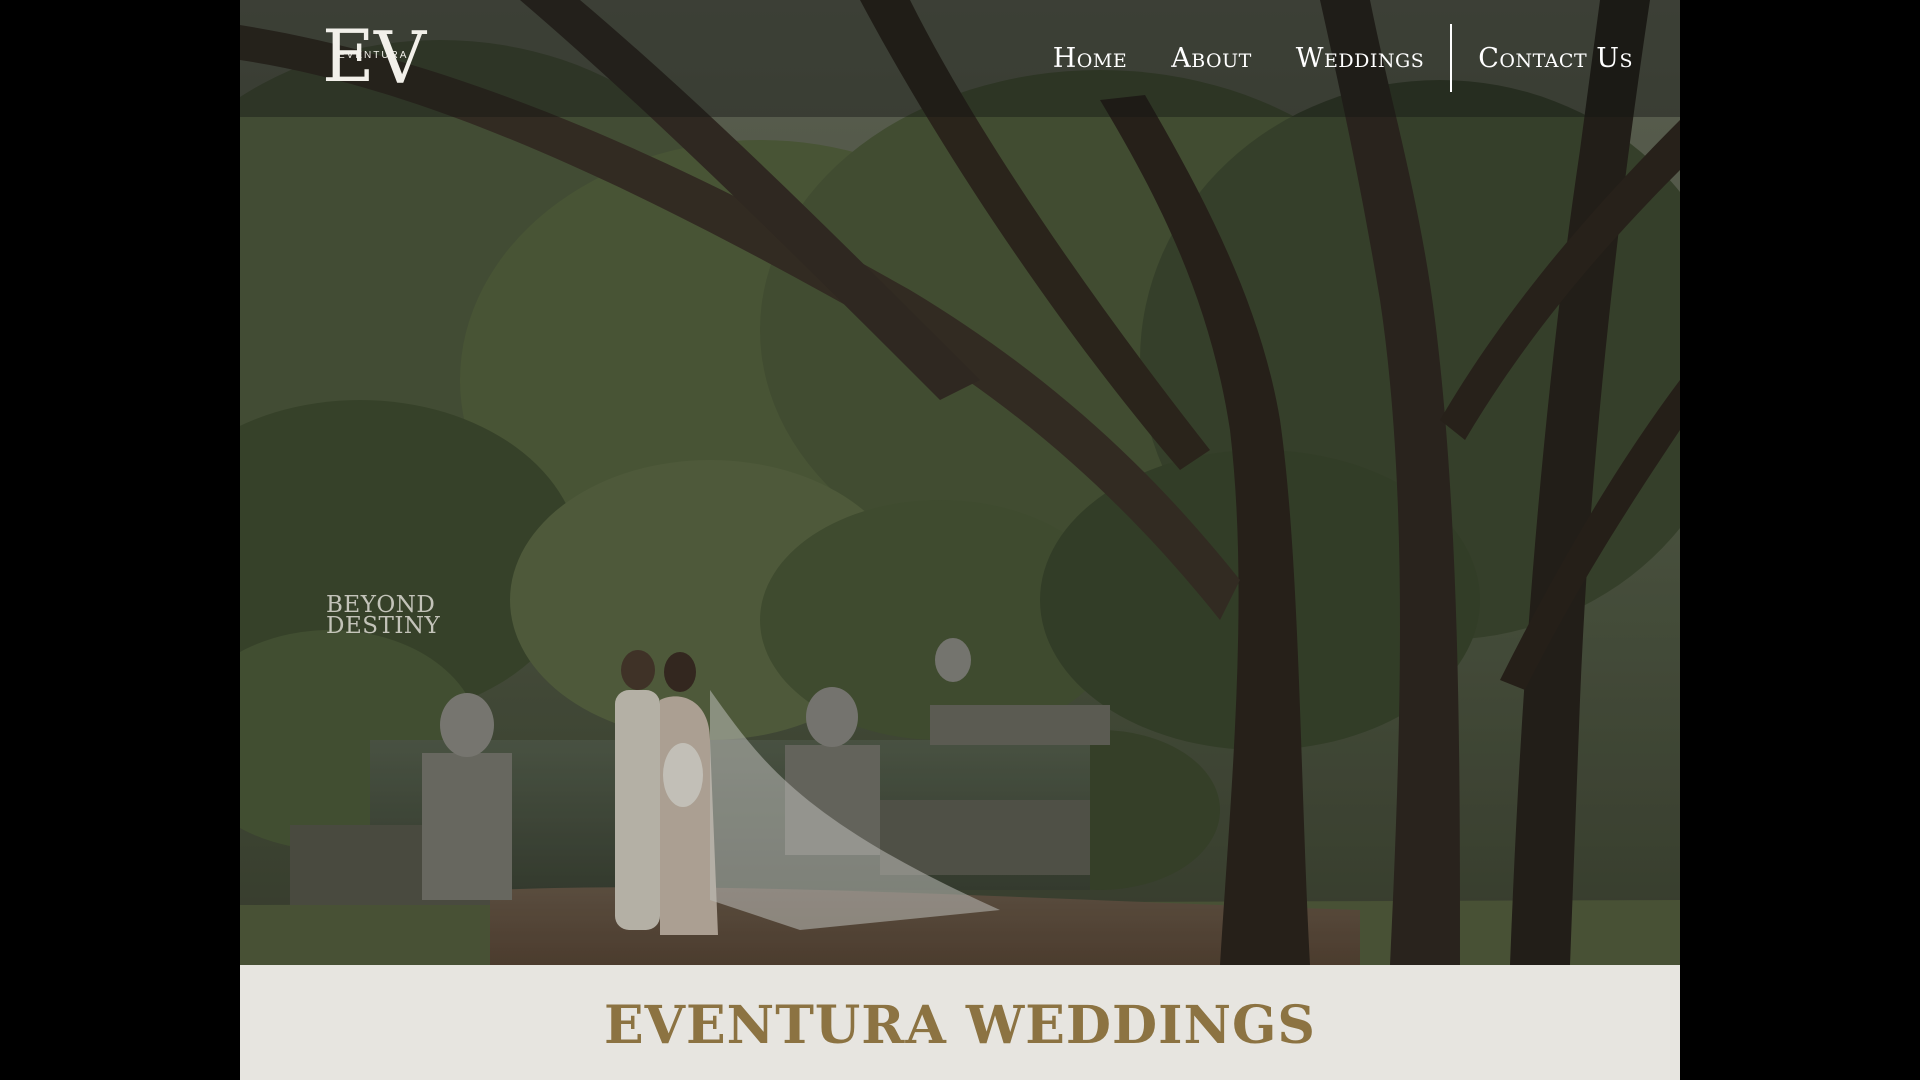 The image size is (1920, 1080). What do you see at coordinates (383, 626) in the screenshot?
I see `watermark-line-2: DESTINY` at bounding box center [383, 626].